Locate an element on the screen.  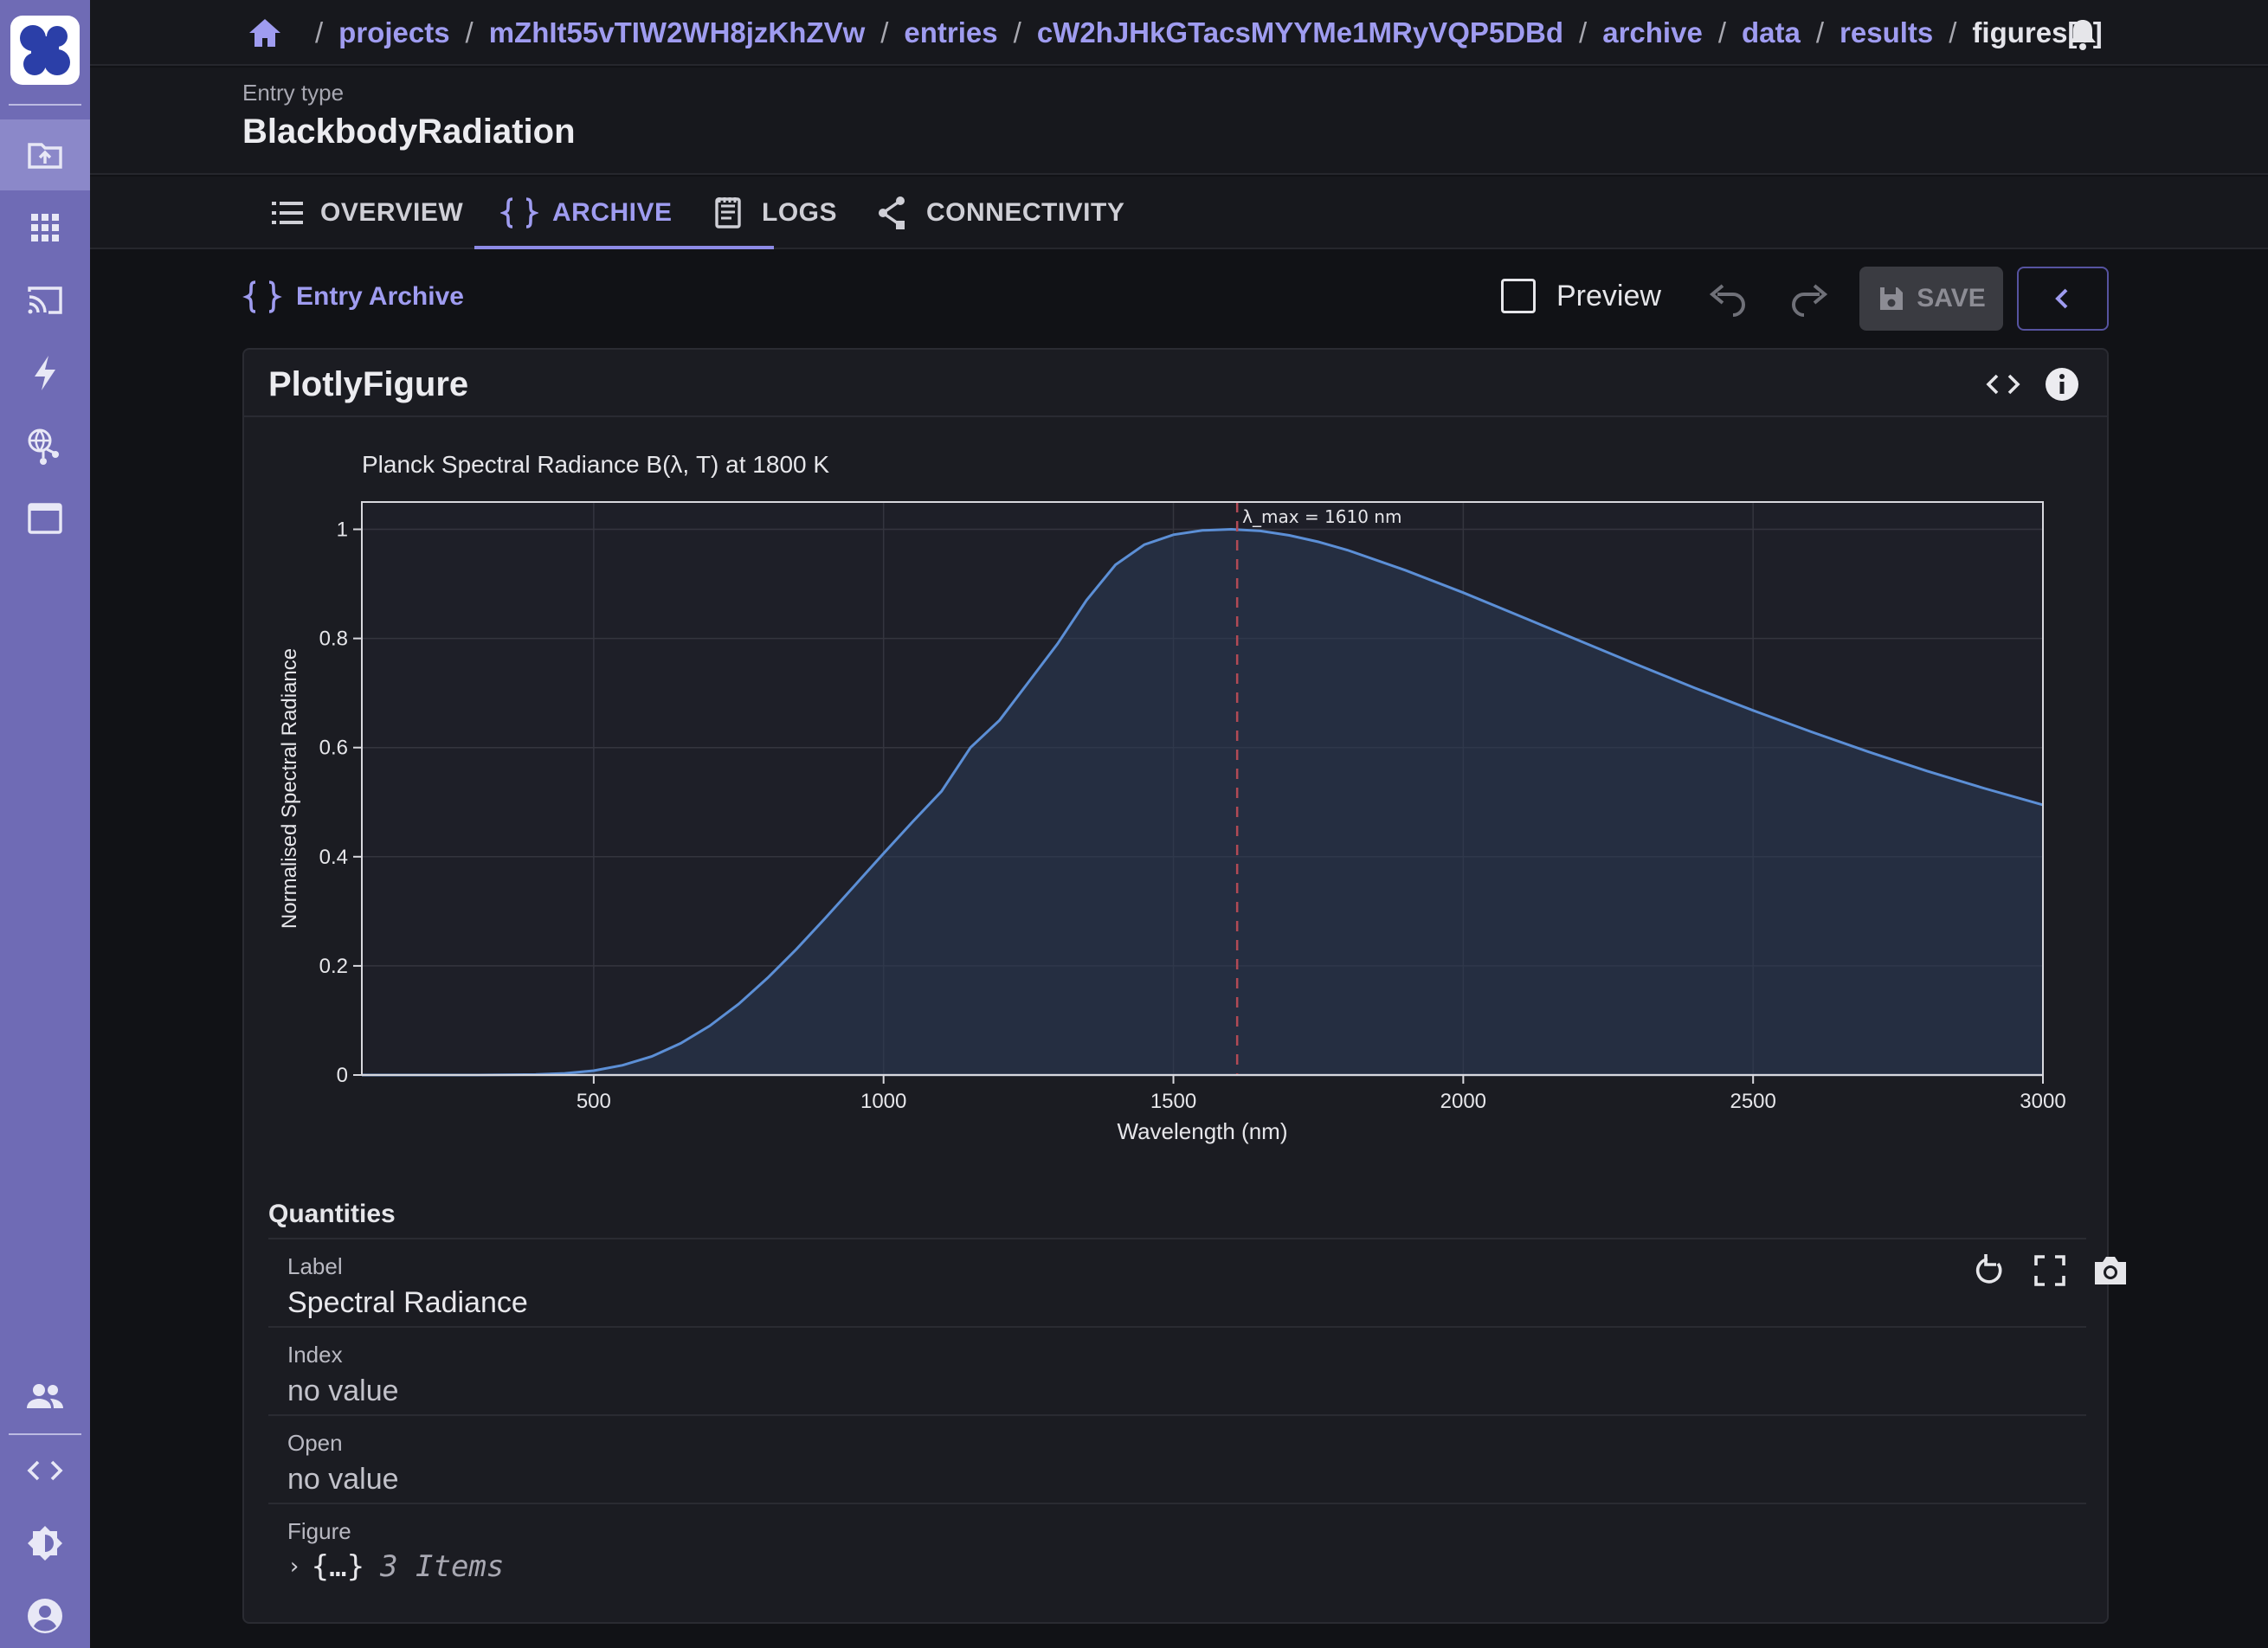
figure-item-count: 3 Items is located at coordinates (442, 1566).